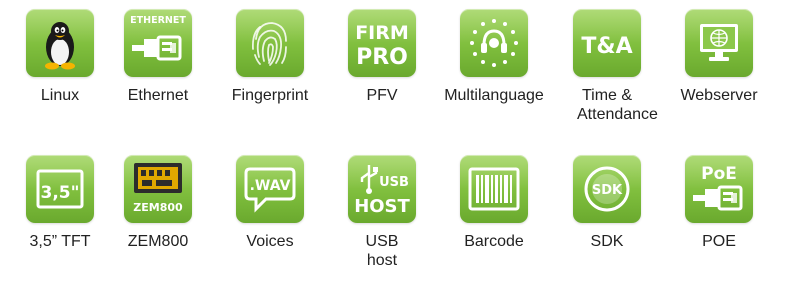 The width and height of the screenshot is (787, 294). I want to click on svg-text: 3,5", so click(60, 193).